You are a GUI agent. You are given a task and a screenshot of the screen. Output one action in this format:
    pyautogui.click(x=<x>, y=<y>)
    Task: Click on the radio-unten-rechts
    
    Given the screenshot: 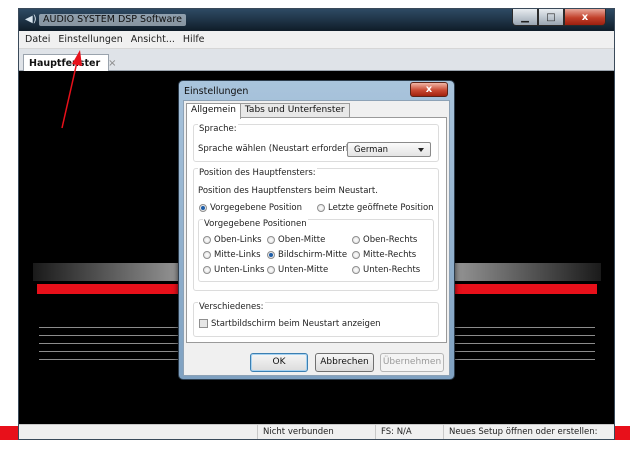 What is the action you would take?
    pyautogui.click(x=356, y=270)
    